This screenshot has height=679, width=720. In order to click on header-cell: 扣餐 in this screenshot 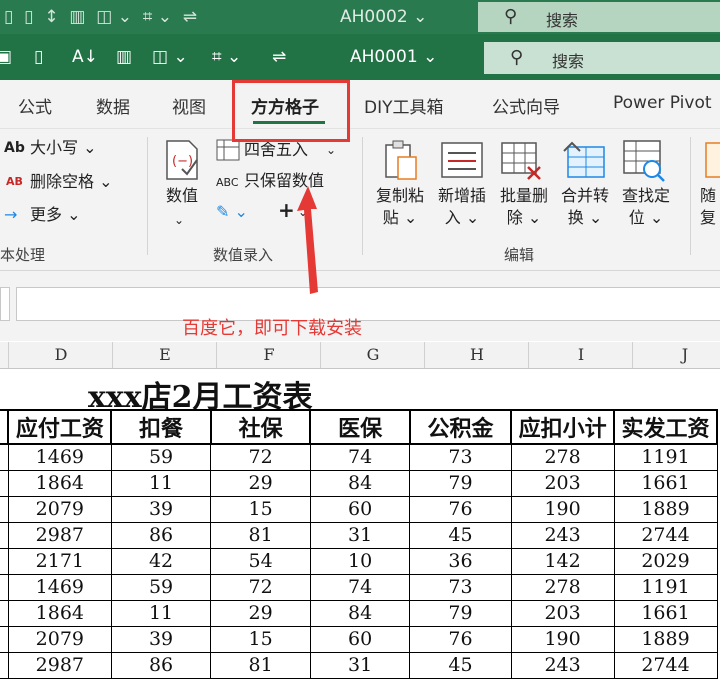, I will do `click(161, 427)`.